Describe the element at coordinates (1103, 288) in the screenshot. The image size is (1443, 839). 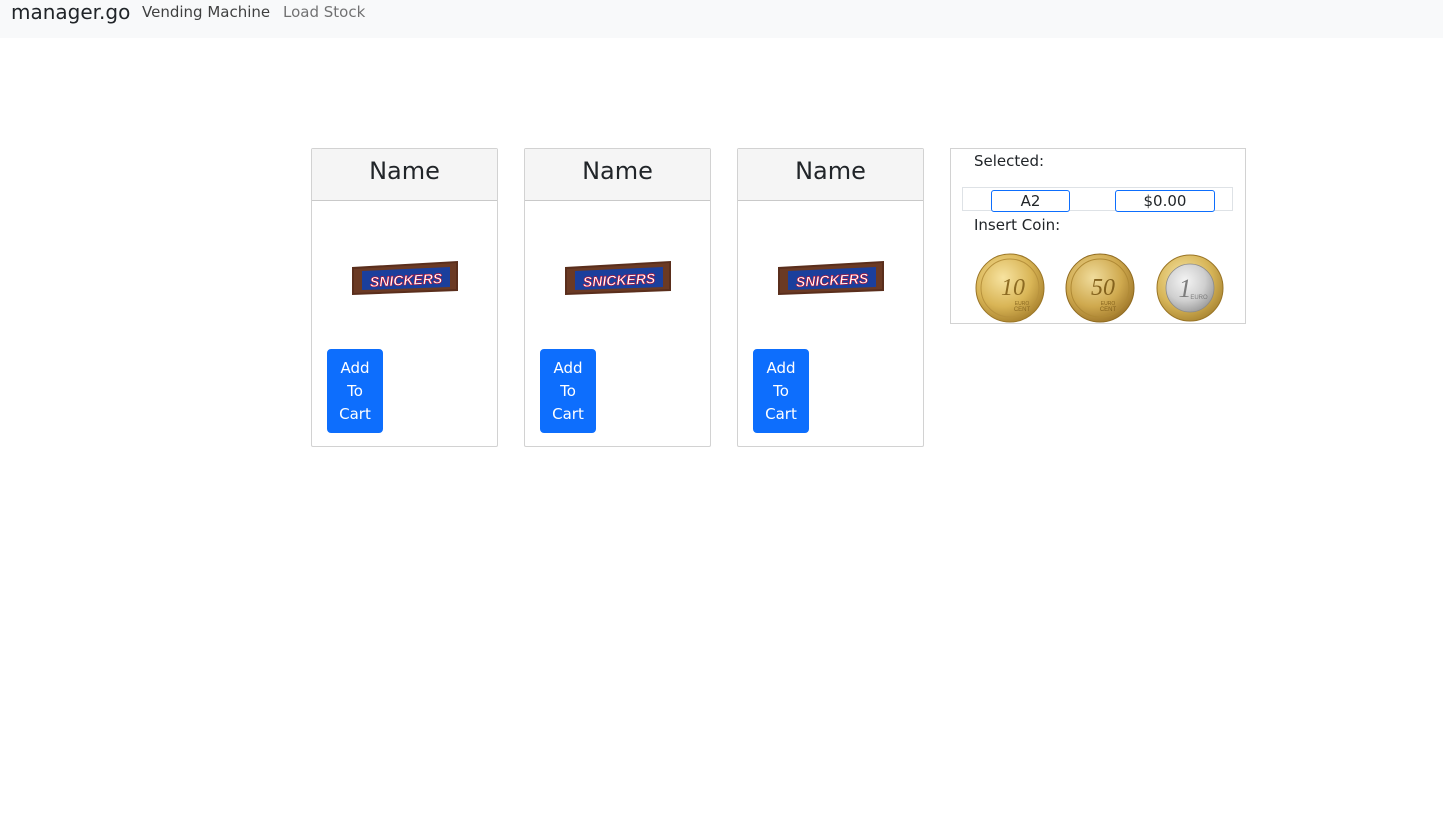
I see `svg-text: 50` at that location.